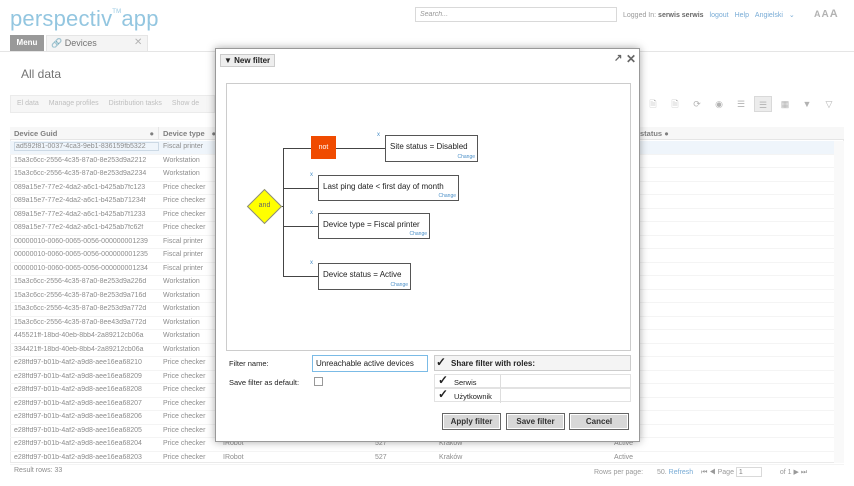 This screenshot has width=854, height=486. I want to click on role-label: Serwis, so click(465, 382).